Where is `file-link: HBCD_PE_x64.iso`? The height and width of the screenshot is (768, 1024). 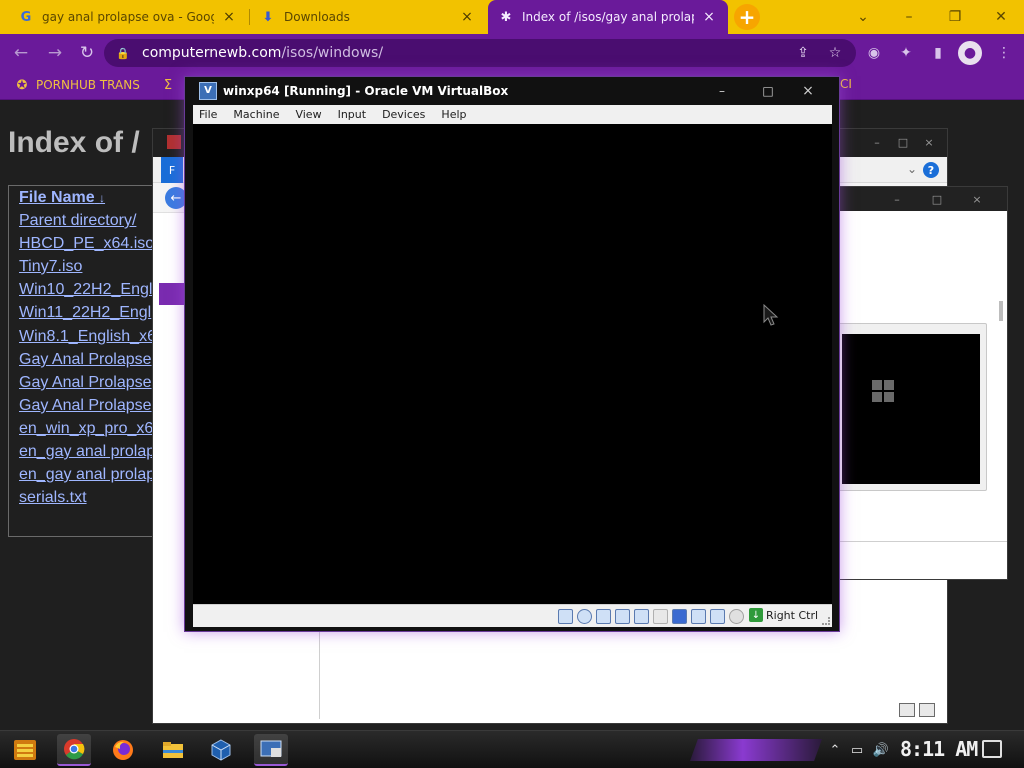
file-link: HBCD_PE_x64.iso is located at coordinates (86, 244).